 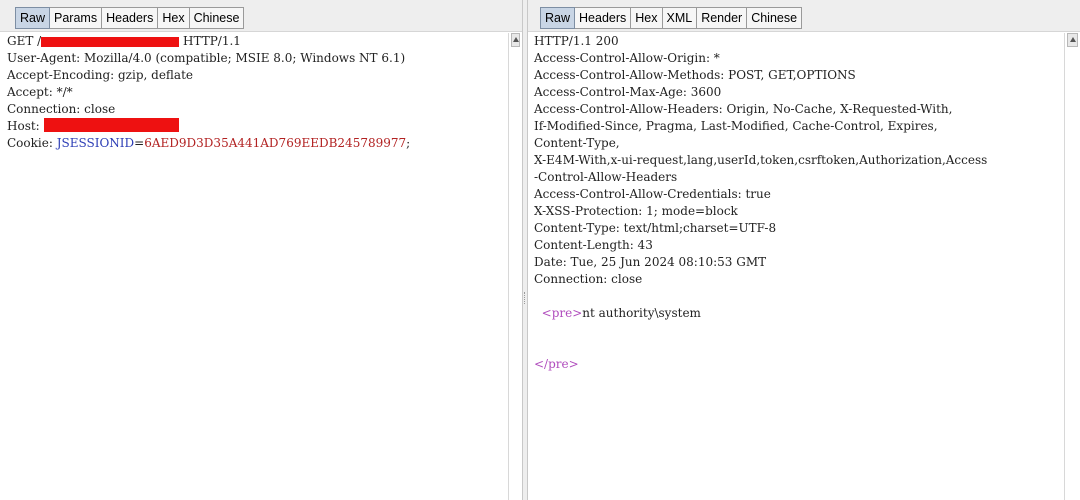 What do you see at coordinates (593, 245) in the screenshot?
I see `response-line: Content-Length: 43` at bounding box center [593, 245].